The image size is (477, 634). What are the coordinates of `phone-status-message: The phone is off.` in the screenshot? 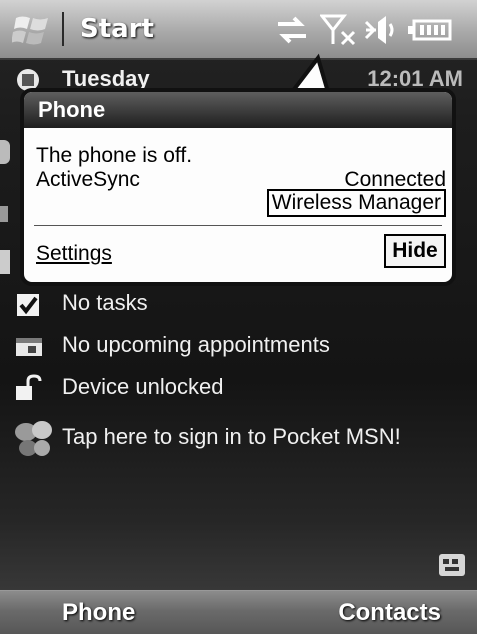 It's located at (114, 155).